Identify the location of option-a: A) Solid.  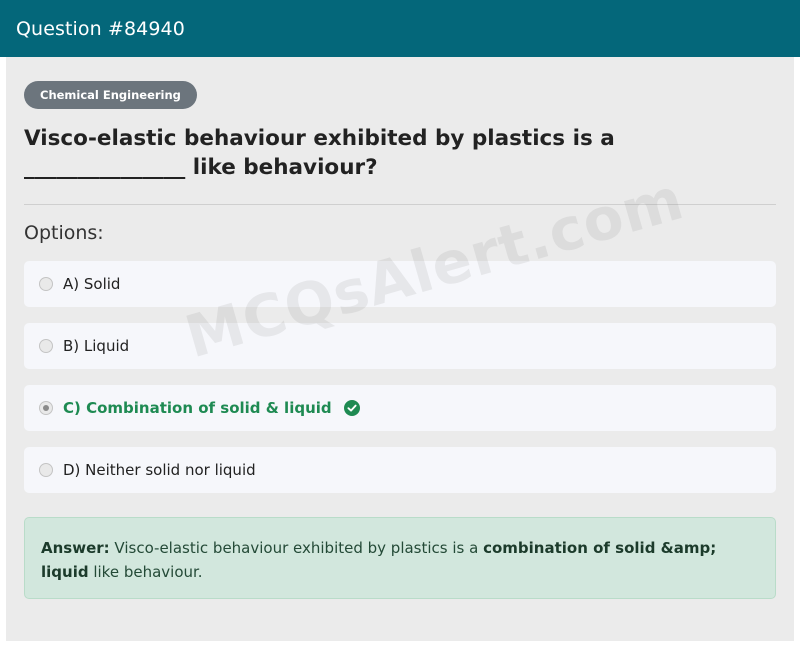
(400, 284).